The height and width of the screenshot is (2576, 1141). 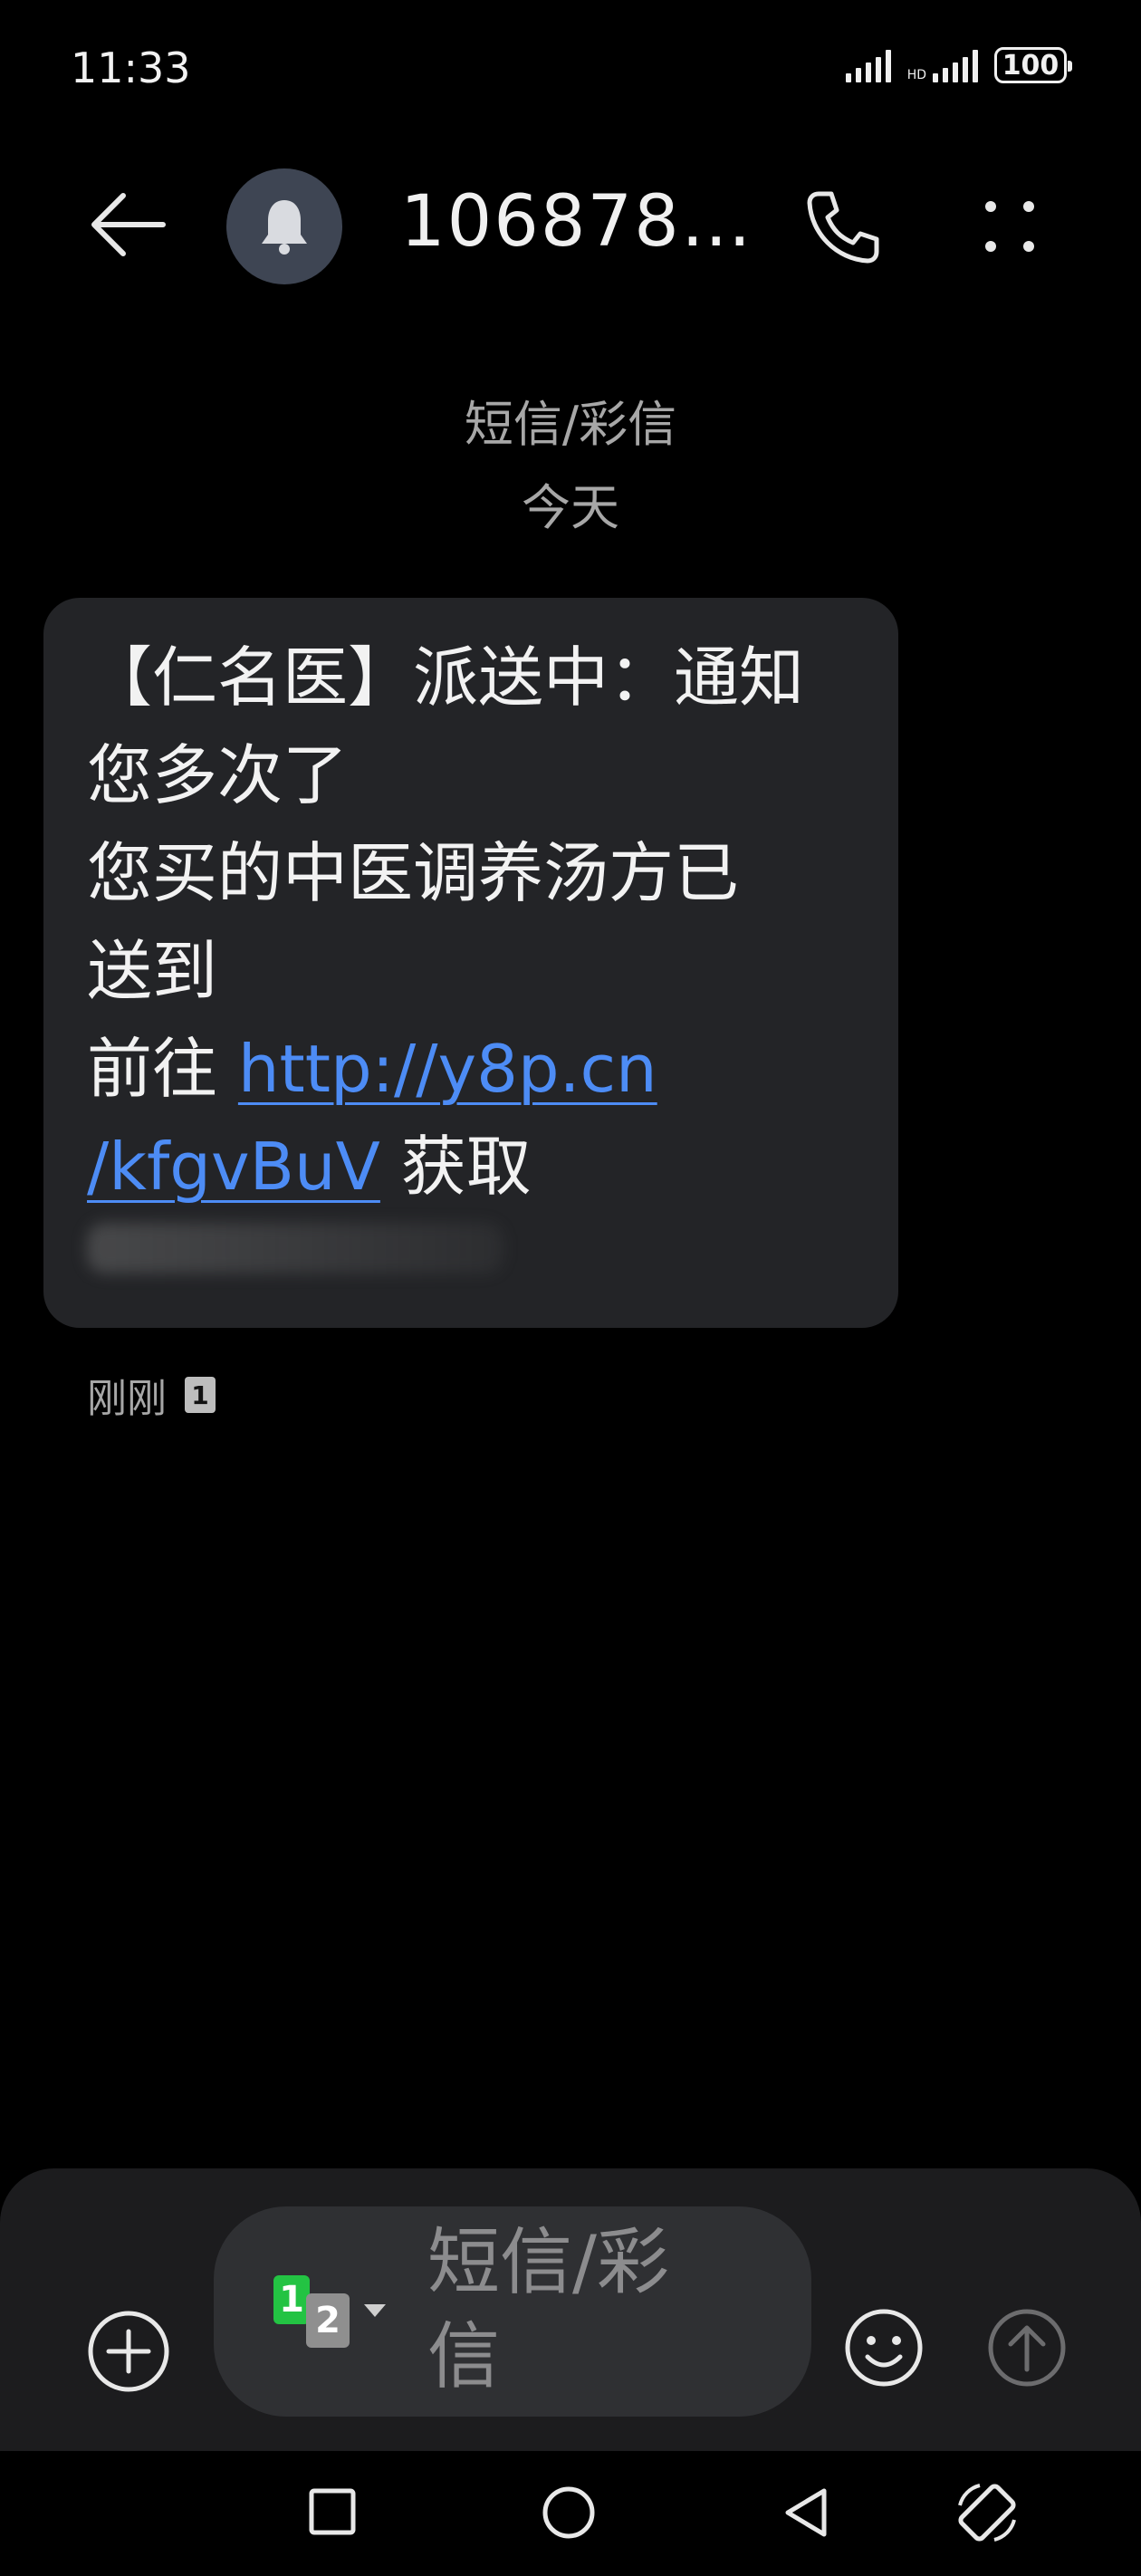 I want to click on emoji-button, so click(x=884, y=2347).